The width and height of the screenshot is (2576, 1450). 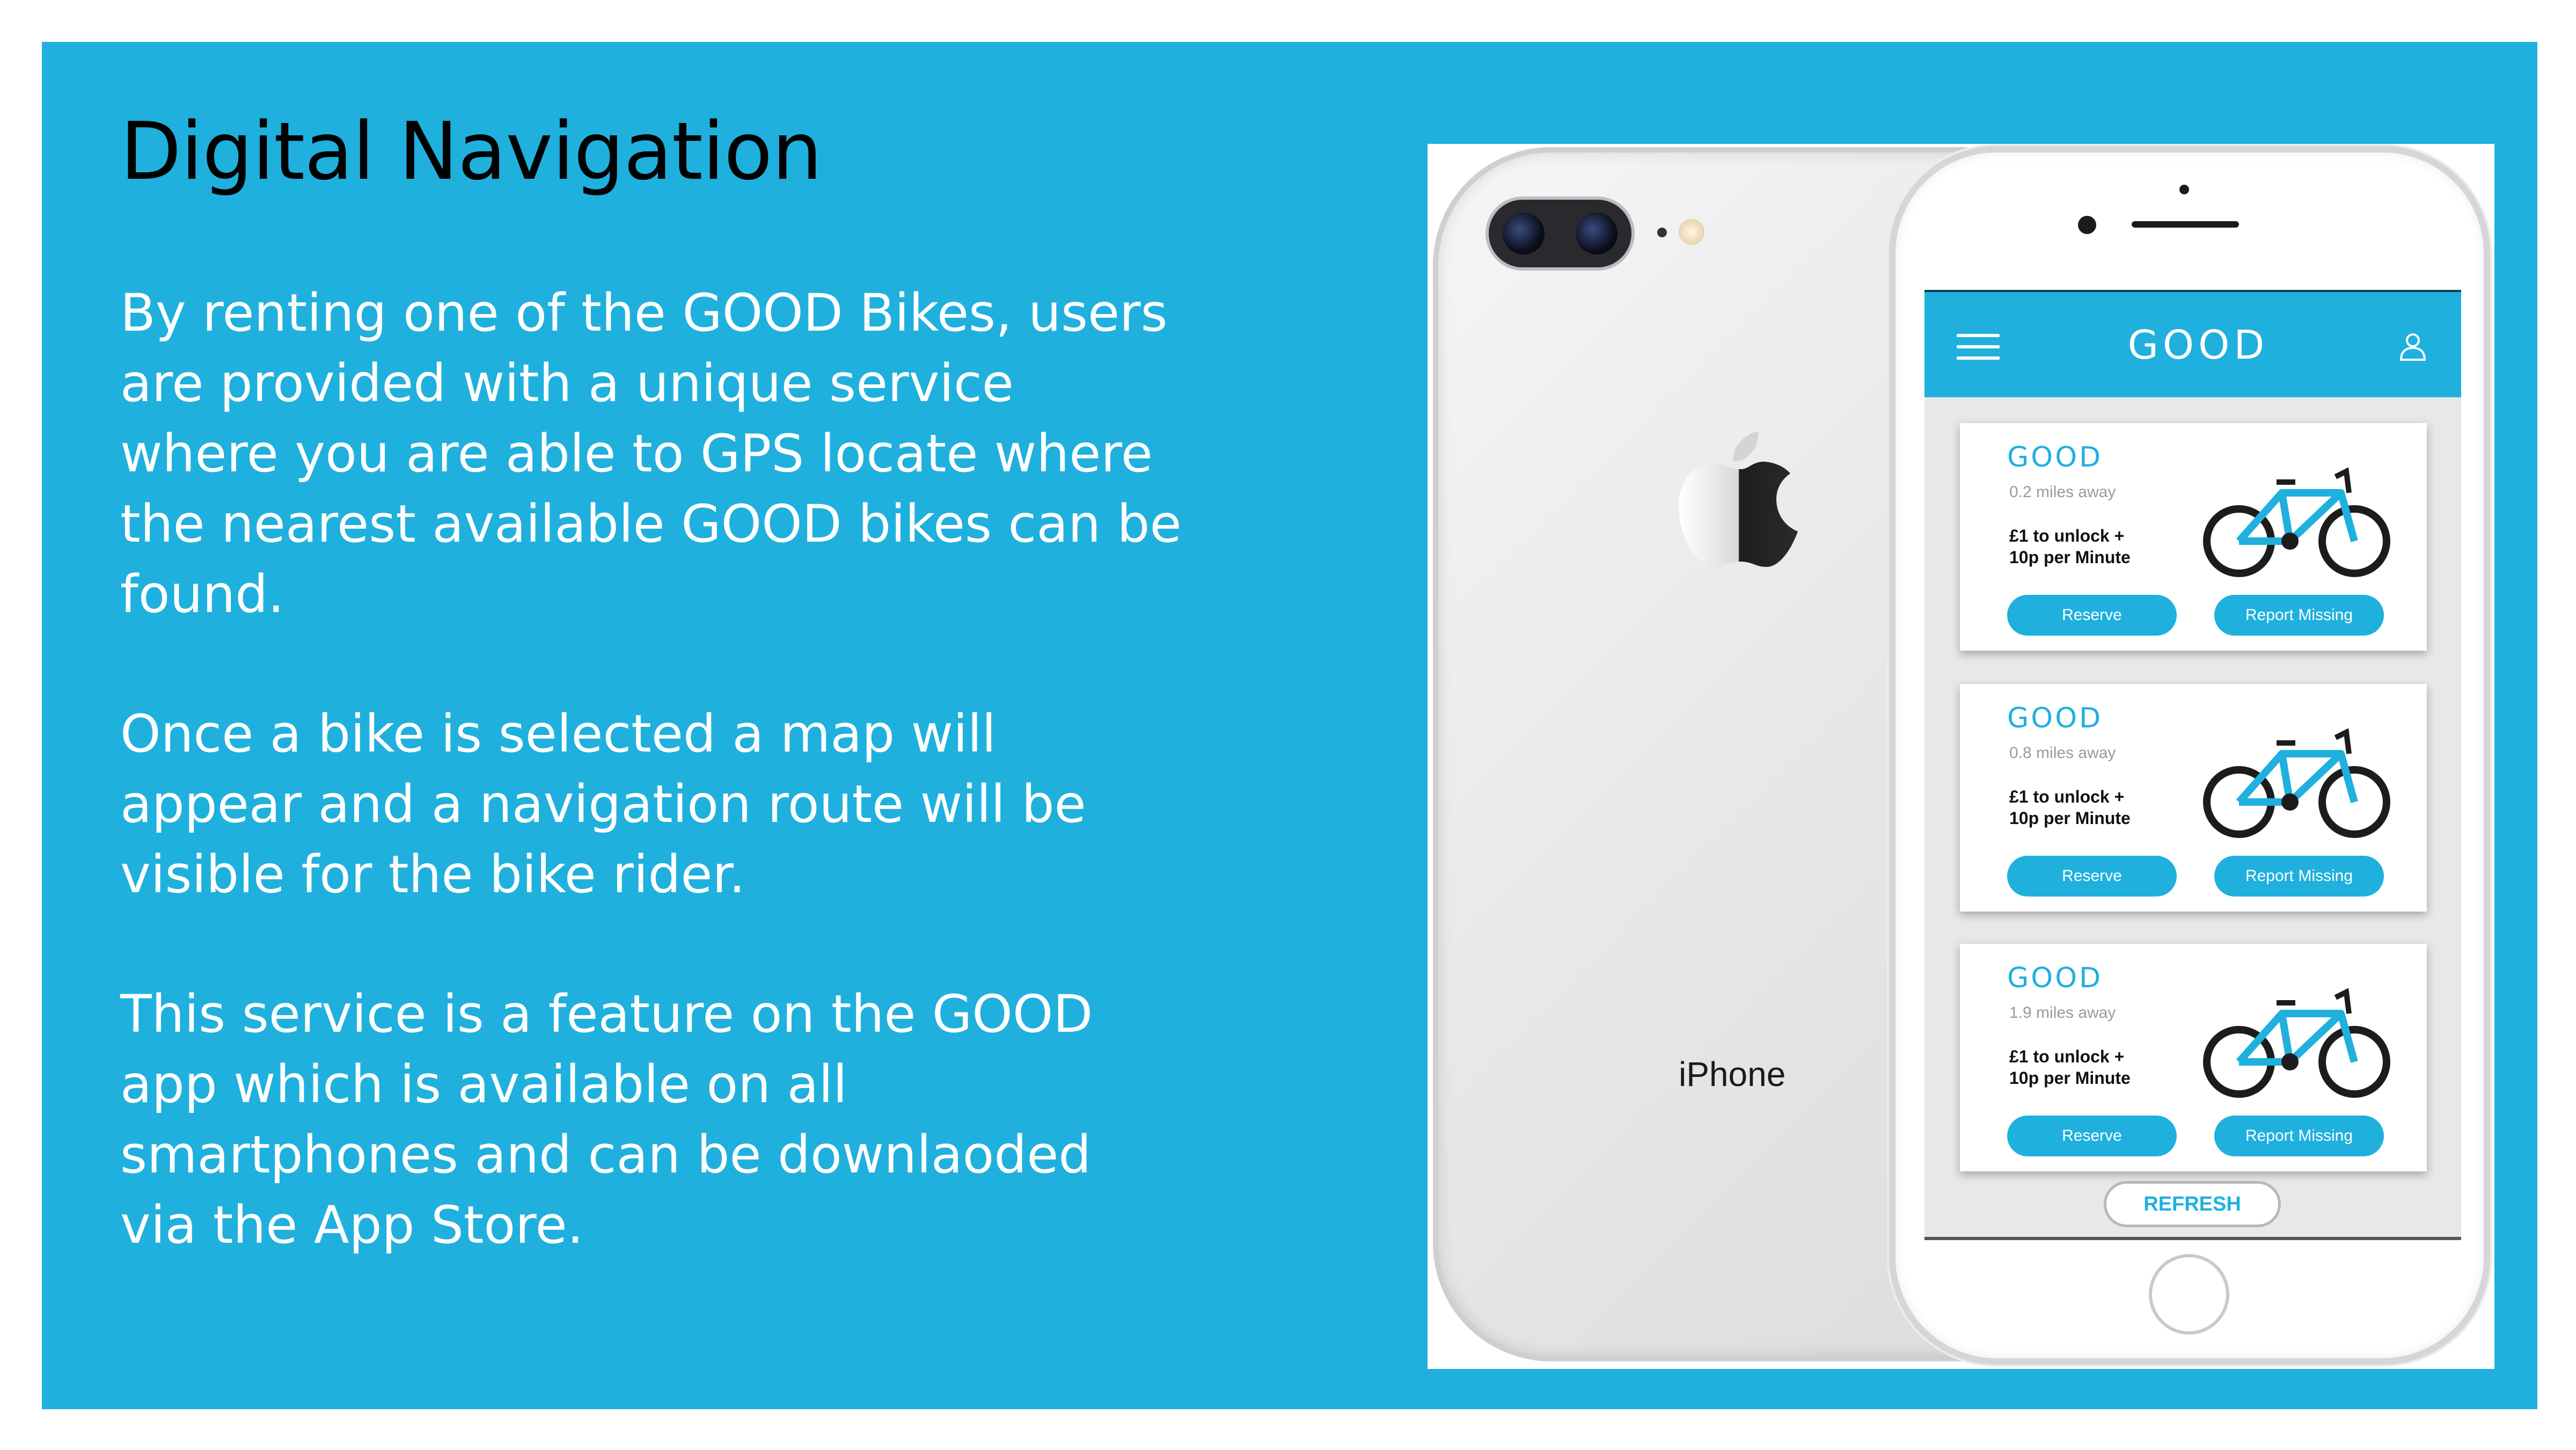 I want to click on screen-divider, so click(x=2192, y=1238).